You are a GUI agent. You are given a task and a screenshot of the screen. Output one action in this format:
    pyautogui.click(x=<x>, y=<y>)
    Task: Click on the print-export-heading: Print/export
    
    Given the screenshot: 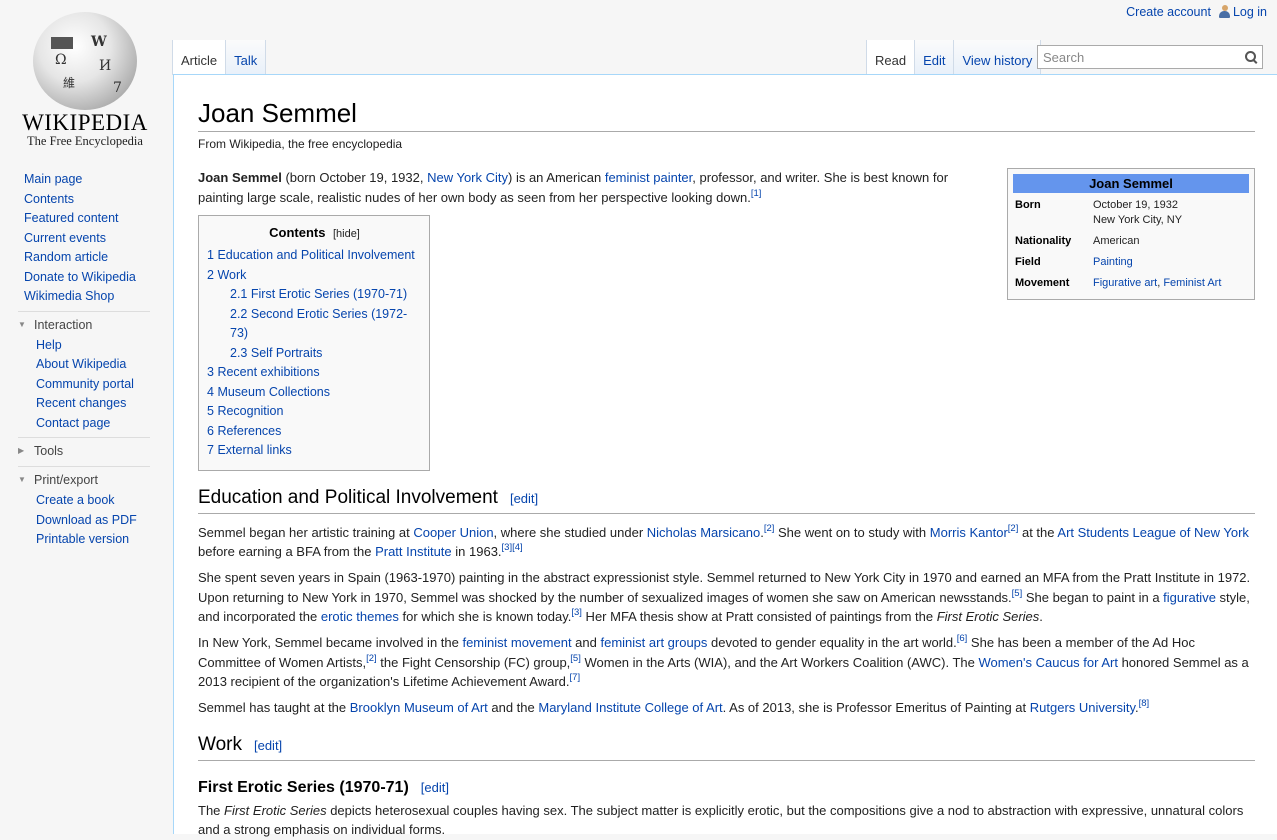 What is the action you would take?
    pyautogui.click(x=66, y=480)
    